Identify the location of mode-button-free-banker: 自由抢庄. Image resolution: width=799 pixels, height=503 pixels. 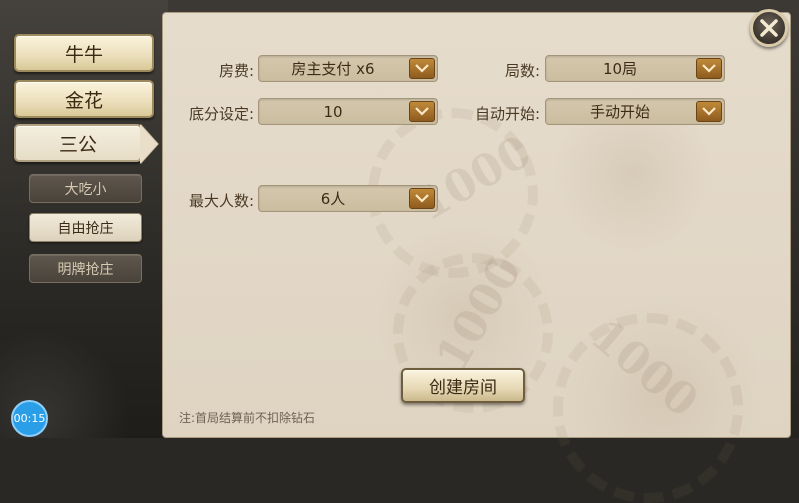
(85, 227).